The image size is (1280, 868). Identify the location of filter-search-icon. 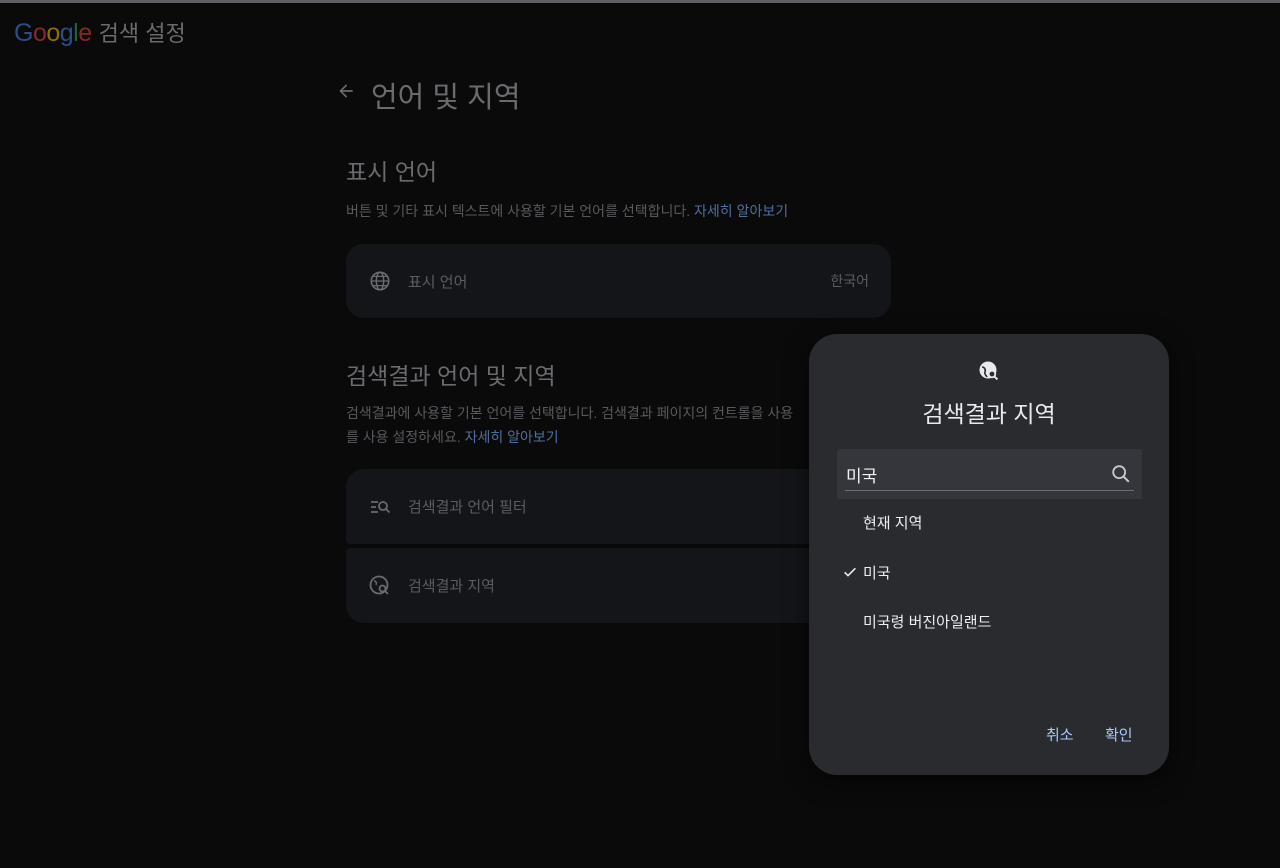
(380, 507).